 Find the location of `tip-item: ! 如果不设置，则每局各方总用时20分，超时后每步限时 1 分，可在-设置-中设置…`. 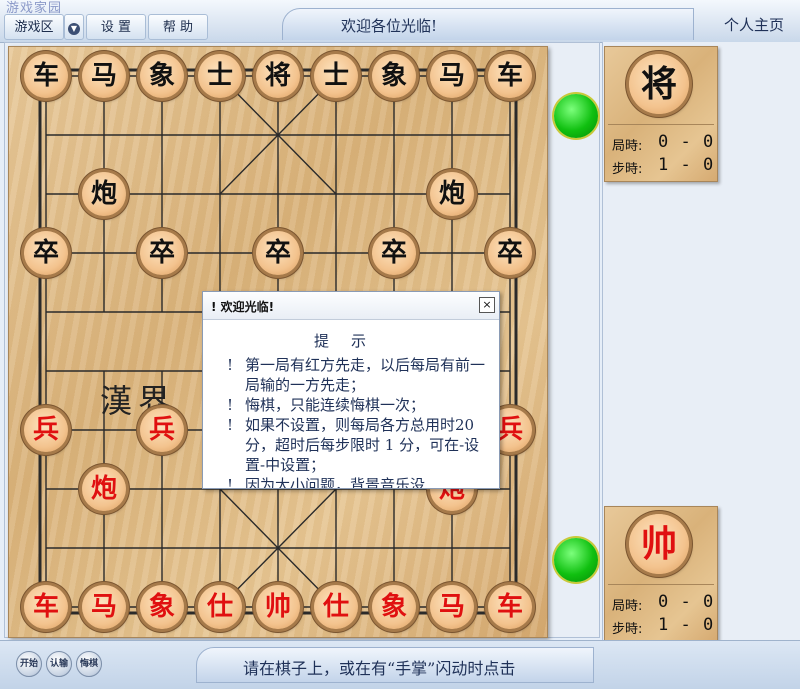

tip-item: ! 如果不设置，则每局各方总用时20分，超时后每步限时 1 分，可在-设置-中设置… is located at coordinates (358, 445).